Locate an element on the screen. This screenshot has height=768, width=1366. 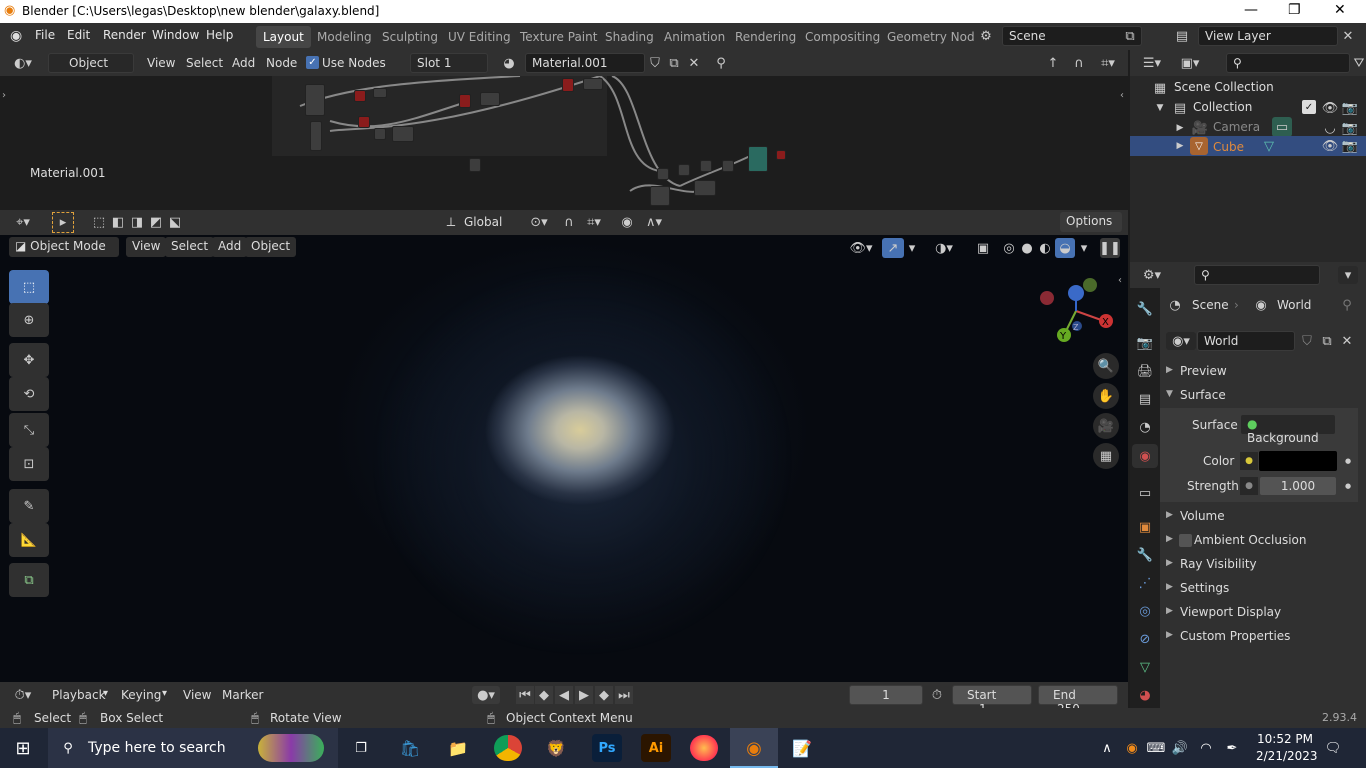
current-frame-field: 1 is located at coordinates (886, 695).